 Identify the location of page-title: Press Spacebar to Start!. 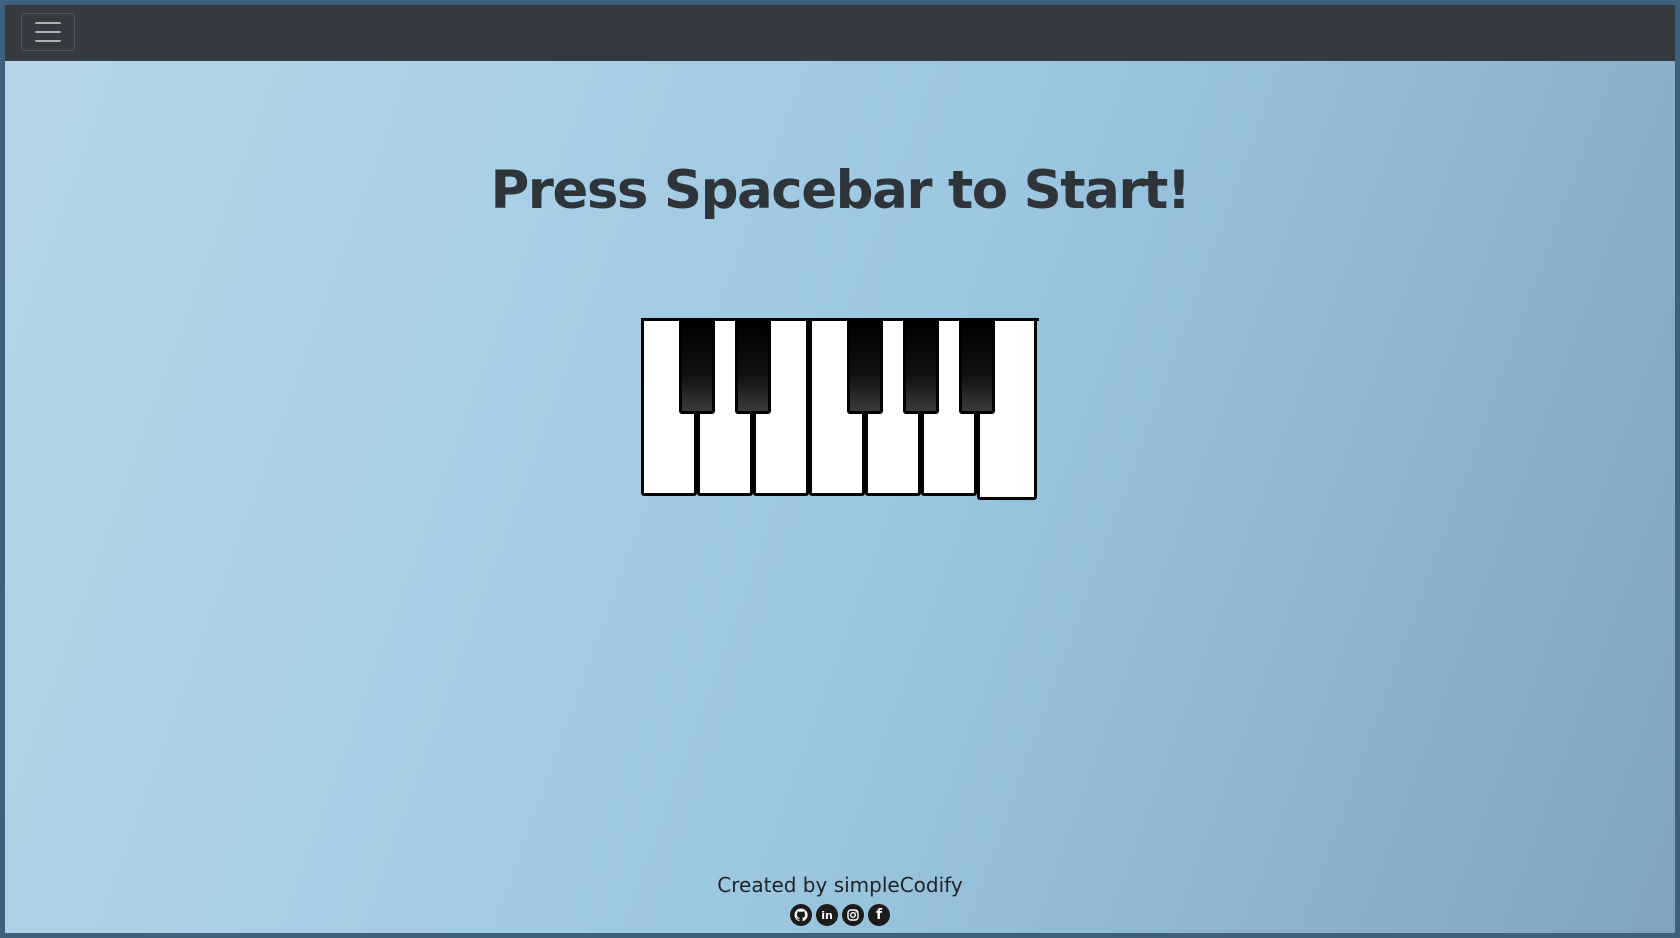
(840, 190).